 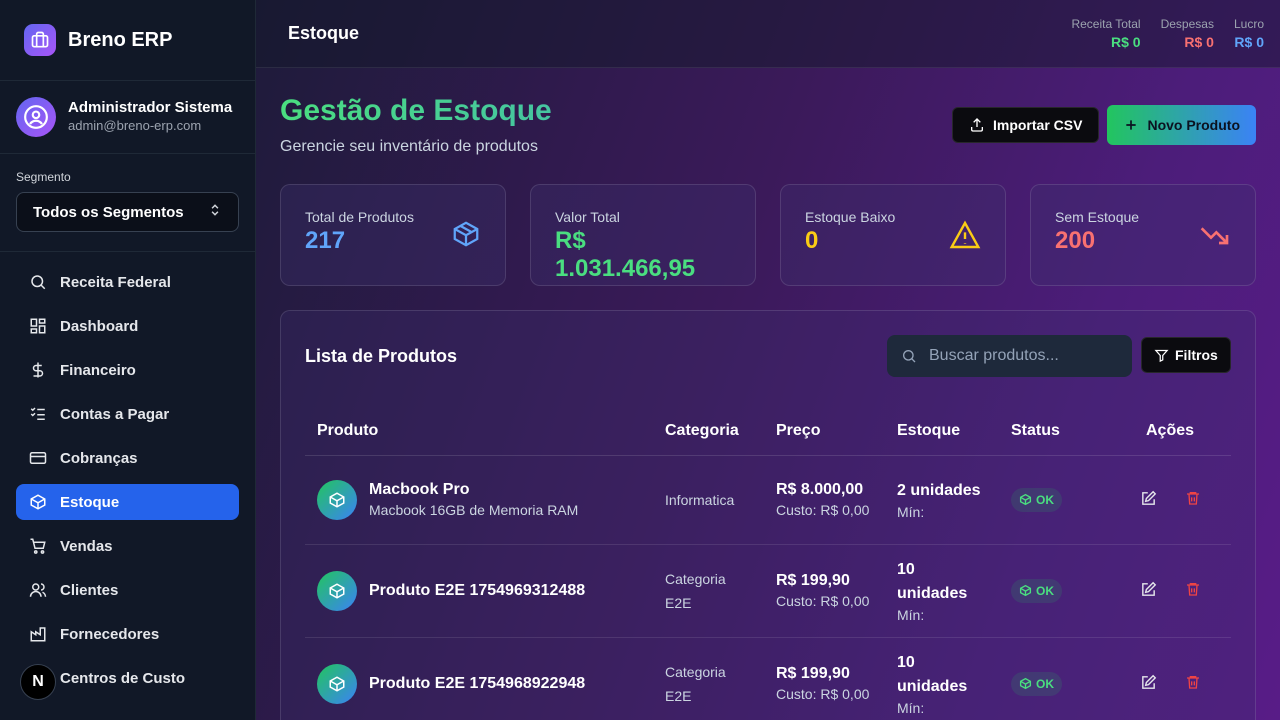 I want to click on checklist-icon, so click(x=38, y=414).